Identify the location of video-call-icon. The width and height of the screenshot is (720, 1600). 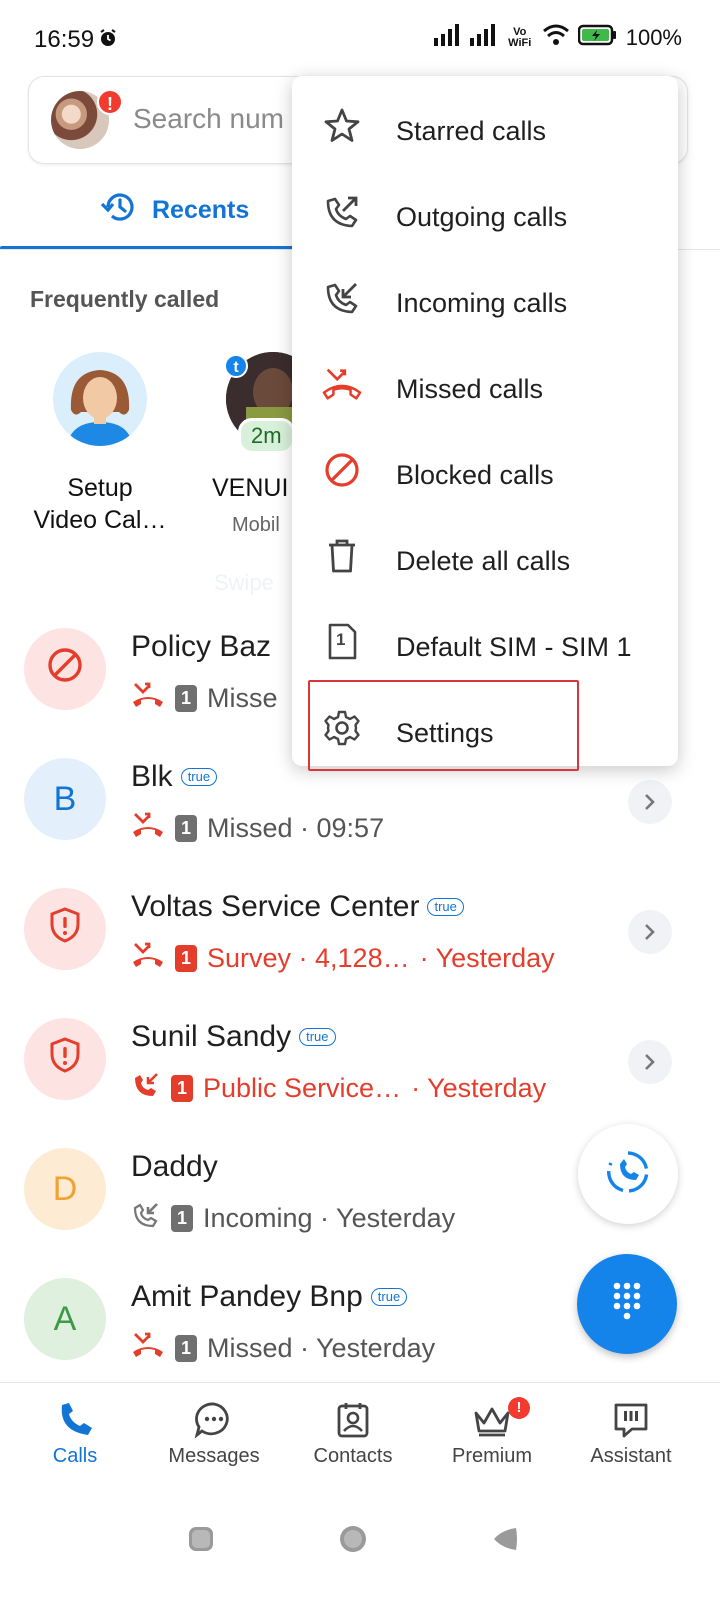
(628, 1174).